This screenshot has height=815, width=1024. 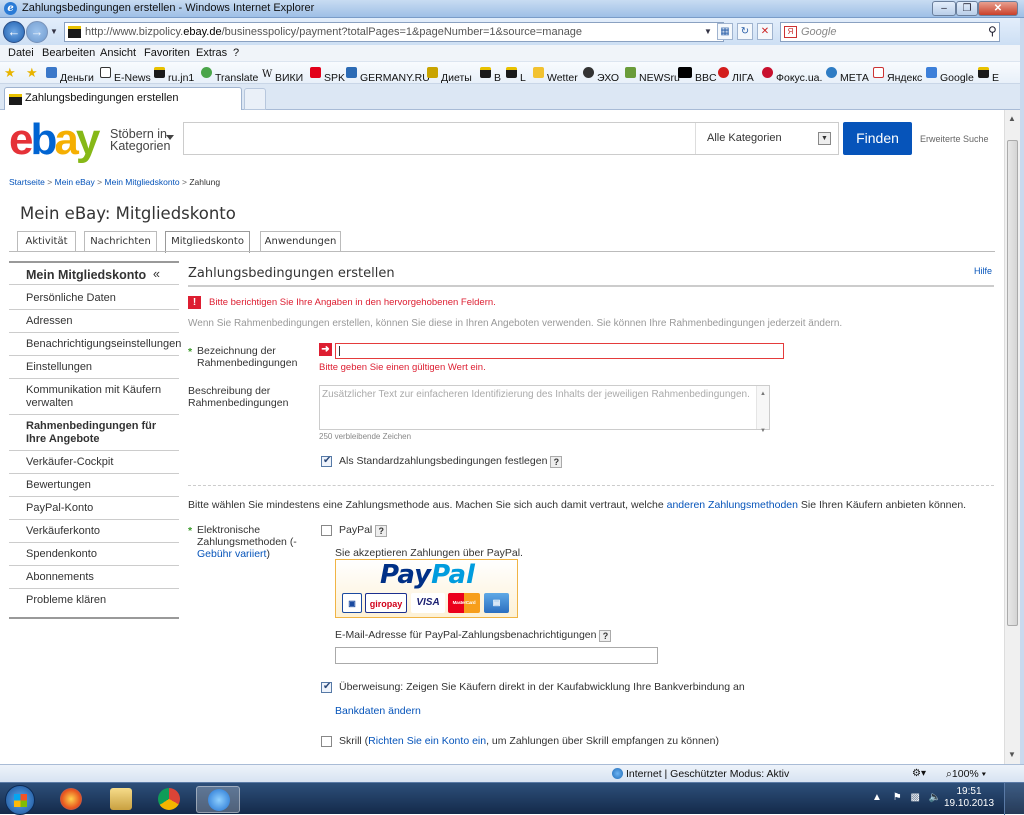 I want to click on system-clock: 19:51 19.10.2013, so click(x=969, y=798).